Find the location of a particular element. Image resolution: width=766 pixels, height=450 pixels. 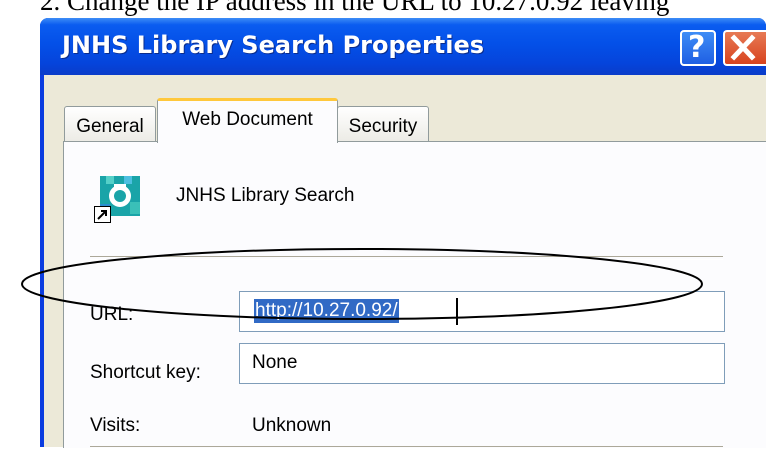

dialog-title: JNHS Library Search Properties is located at coordinates (273, 45).